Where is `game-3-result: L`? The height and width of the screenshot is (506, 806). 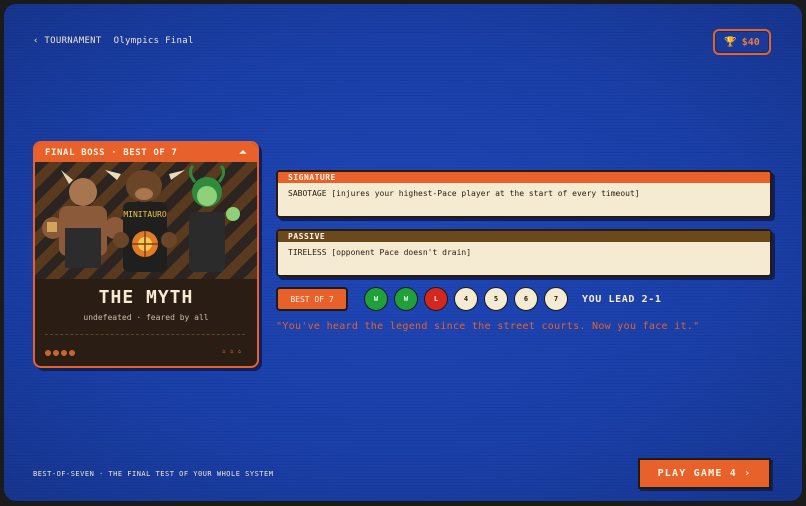 game-3-result: L is located at coordinates (436, 299).